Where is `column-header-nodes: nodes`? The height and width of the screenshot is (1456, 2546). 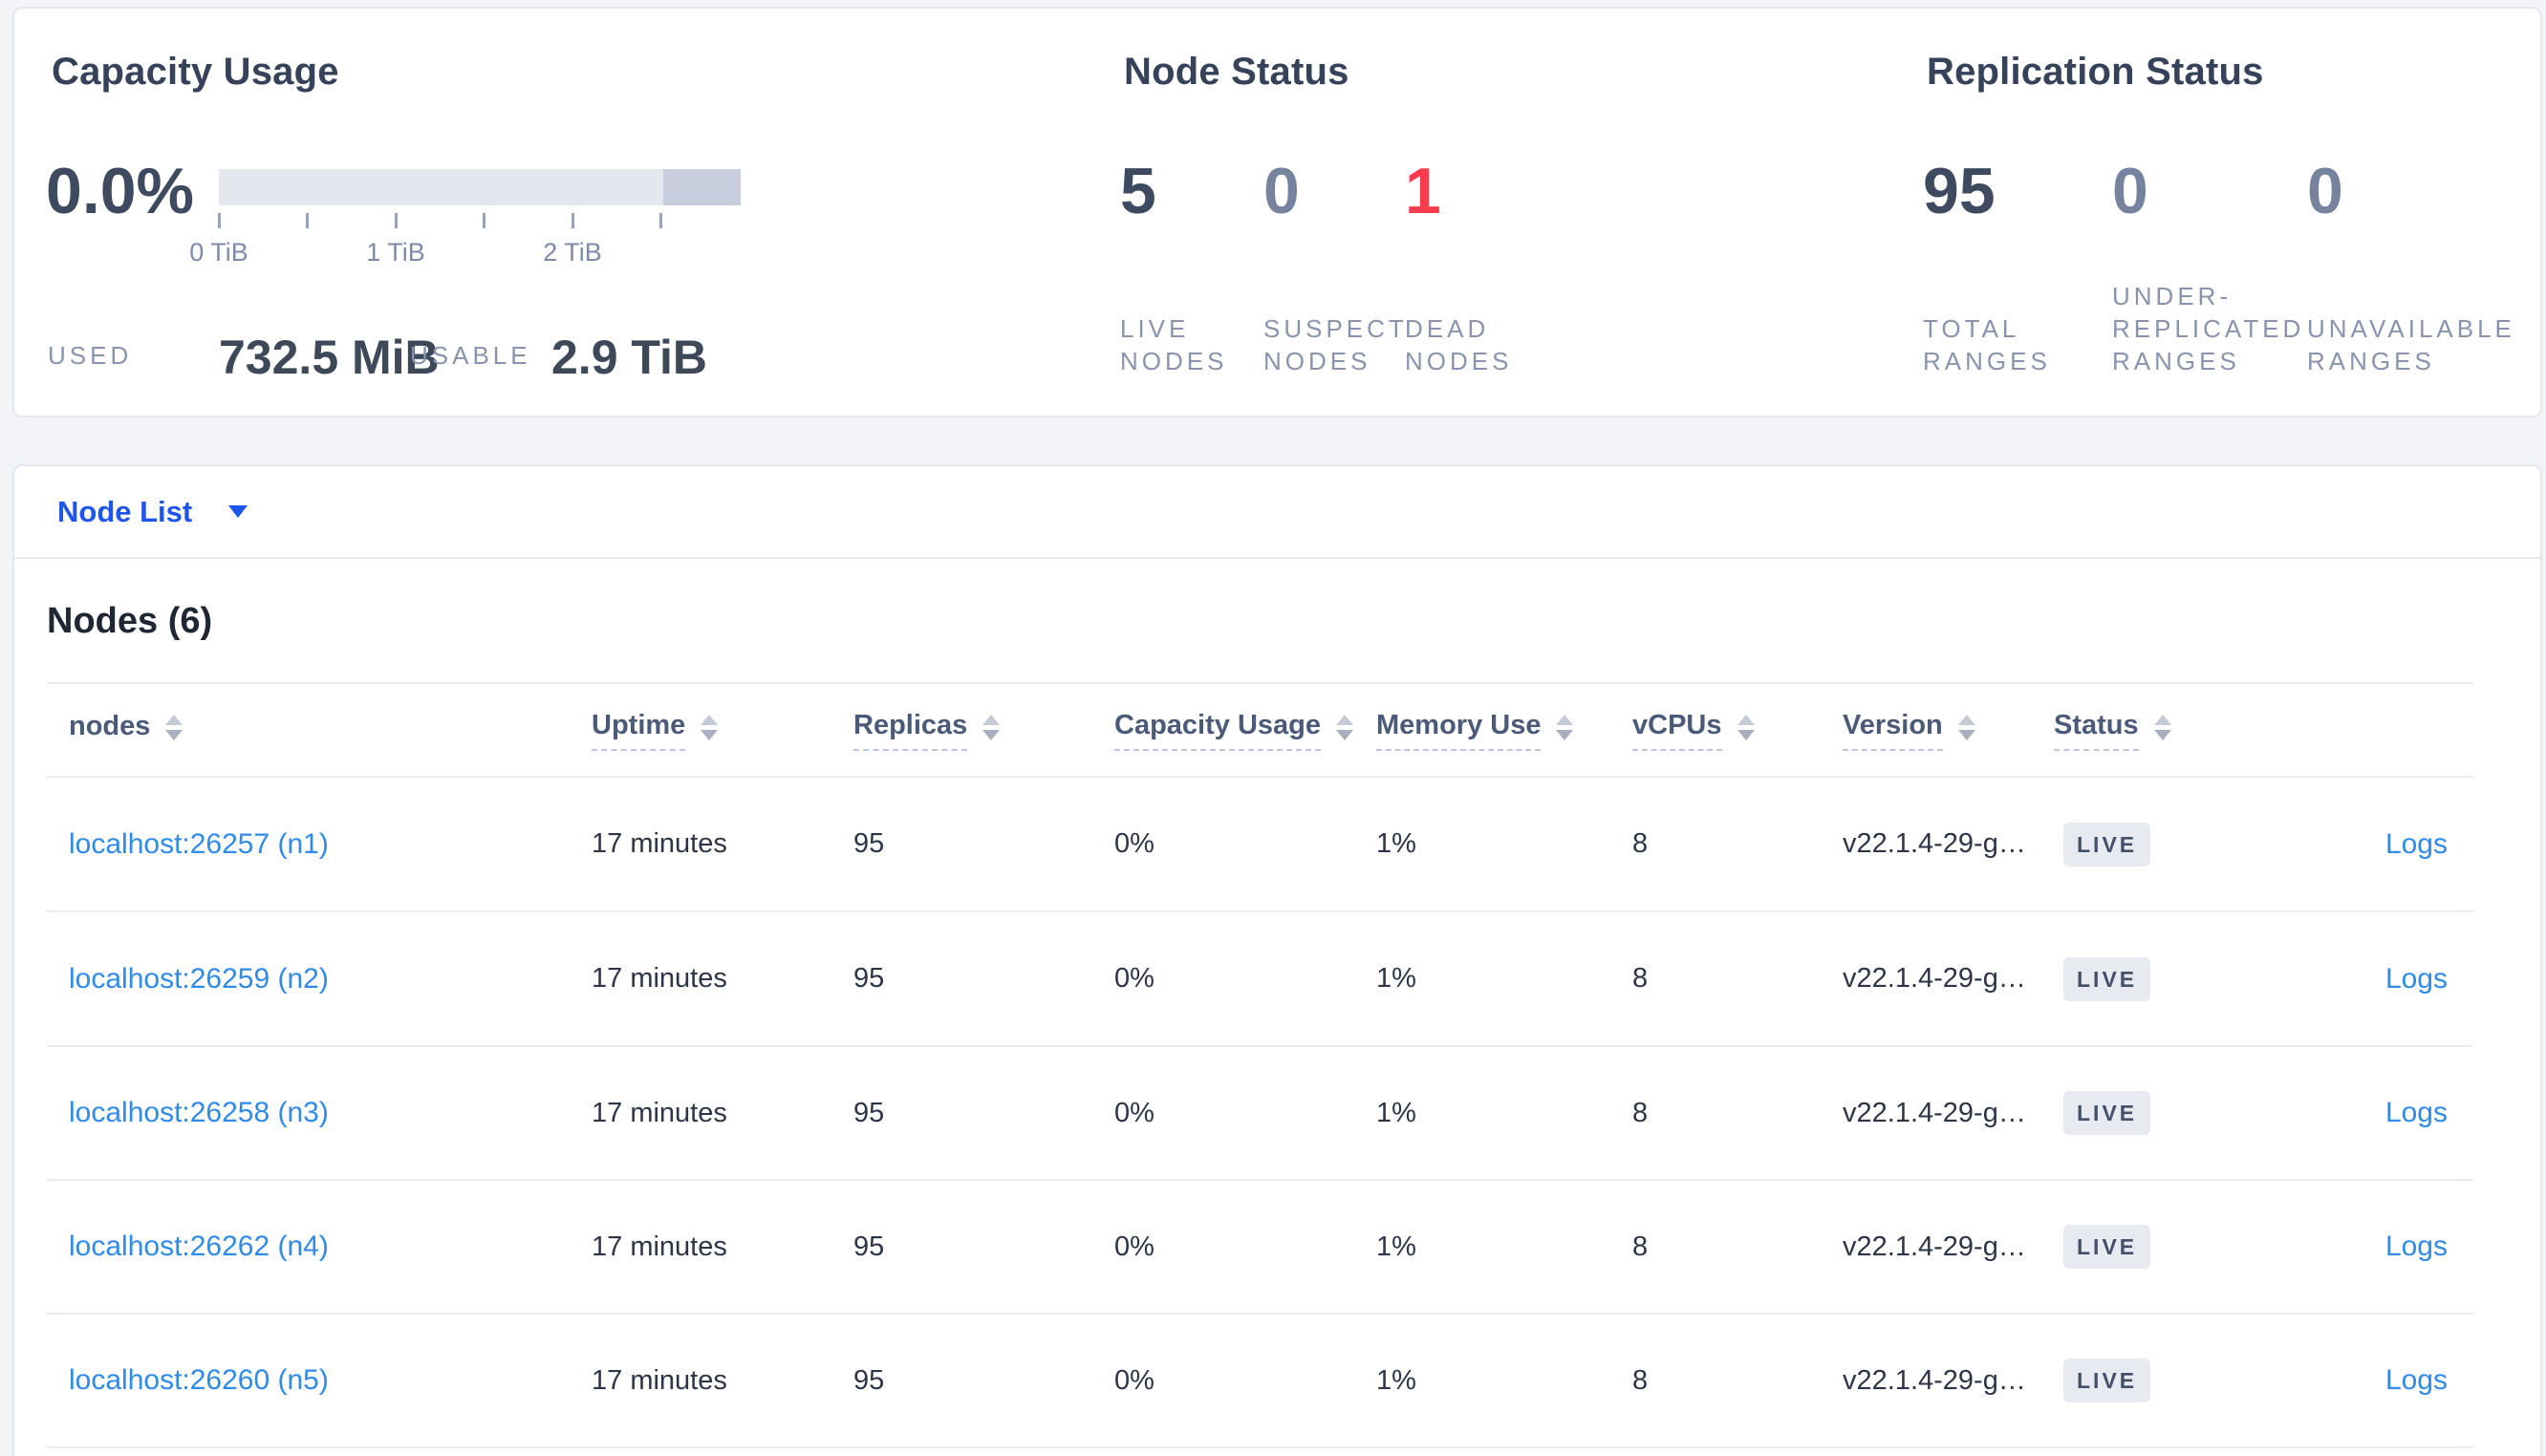
column-header-nodes: nodes is located at coordinates (319, 730).